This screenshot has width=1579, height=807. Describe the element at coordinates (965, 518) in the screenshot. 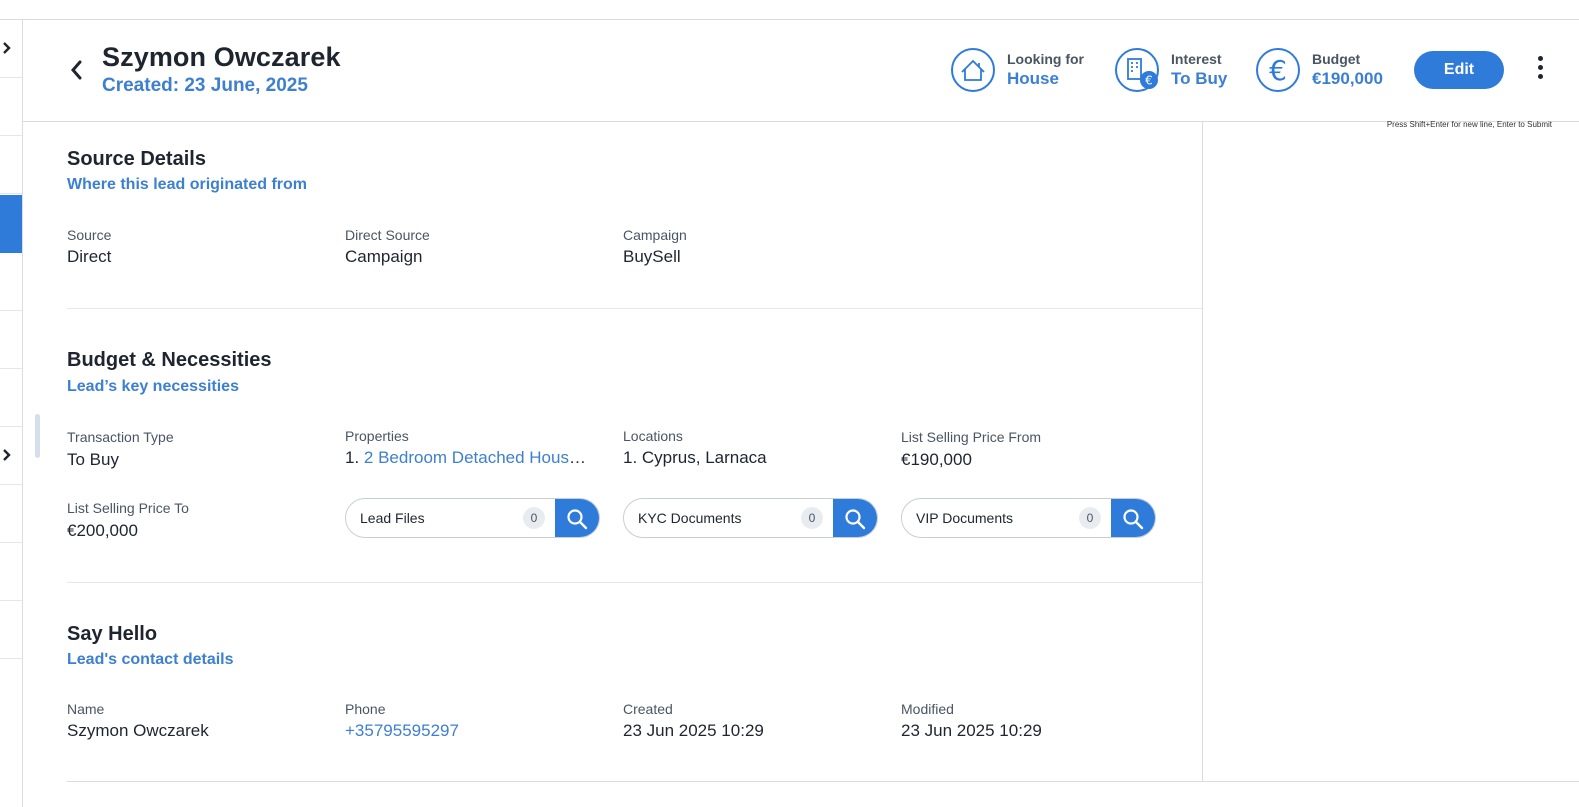

I see `doc-label: VIP Documents` at that location.